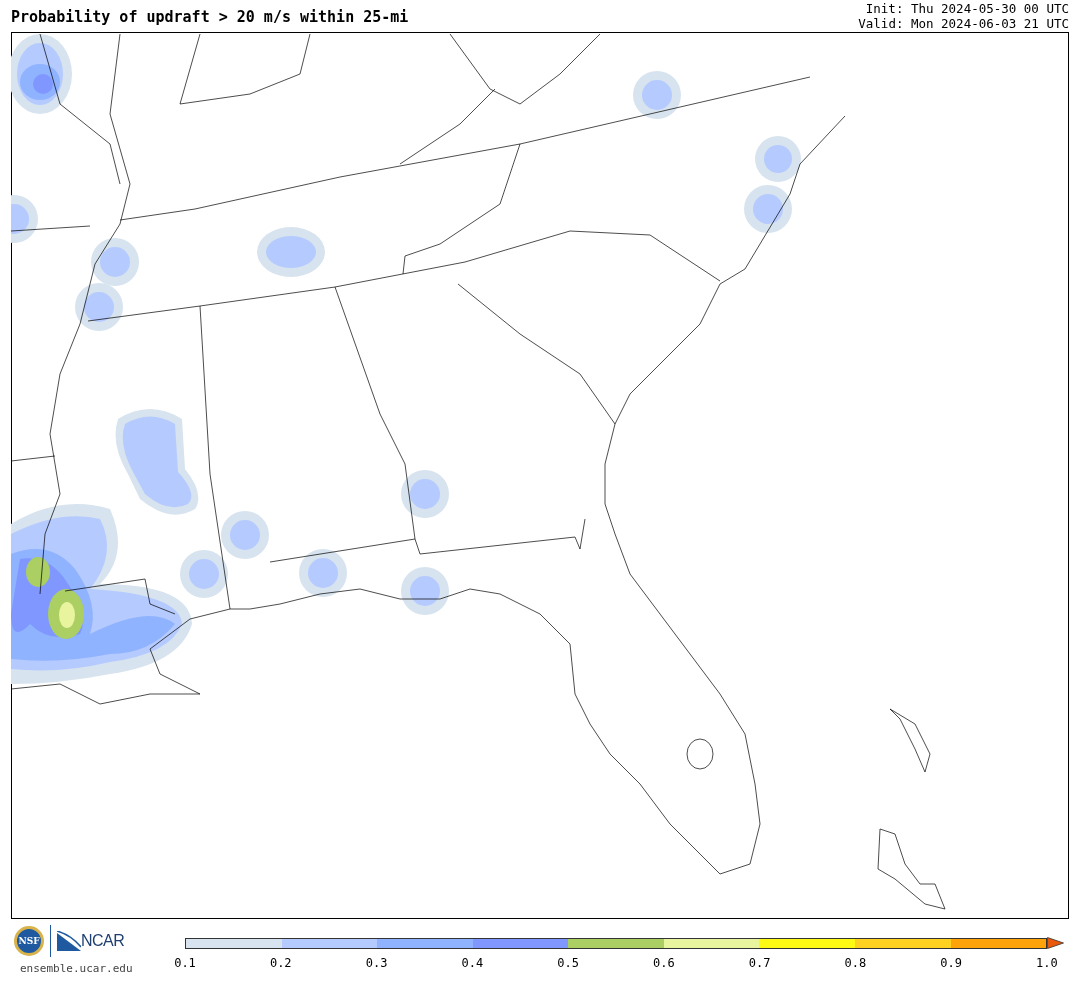 This screenshot has width=1080, height=988. I want to click on init-time: Init: Thu 2024-05-30 00 UTC, so click(966, 8).